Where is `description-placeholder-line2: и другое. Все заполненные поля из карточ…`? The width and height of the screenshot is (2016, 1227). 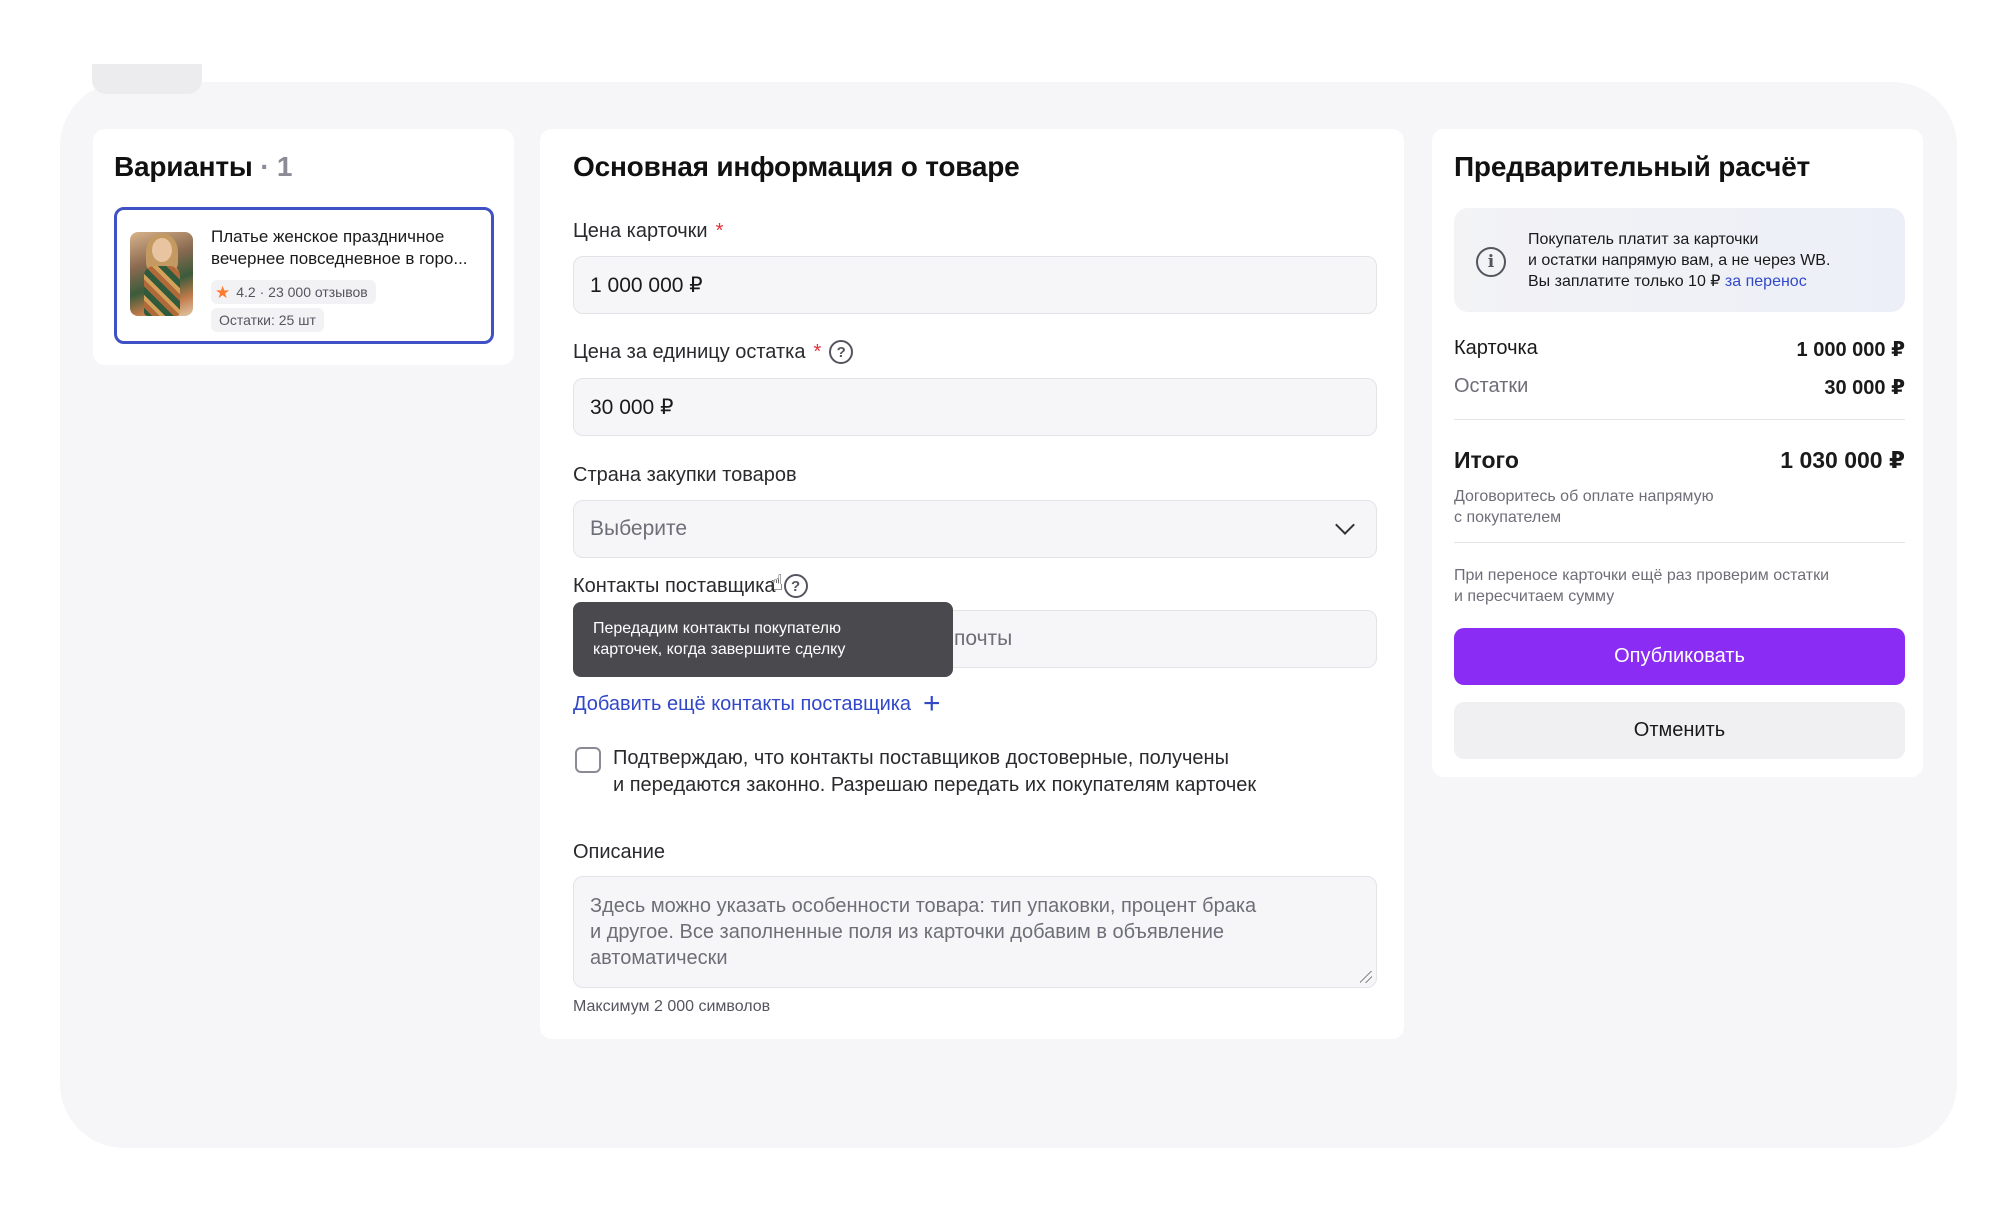
description-placeholder-line2: и другое. Все заполненные поля из карточ… is located at coordinates (907, 932).